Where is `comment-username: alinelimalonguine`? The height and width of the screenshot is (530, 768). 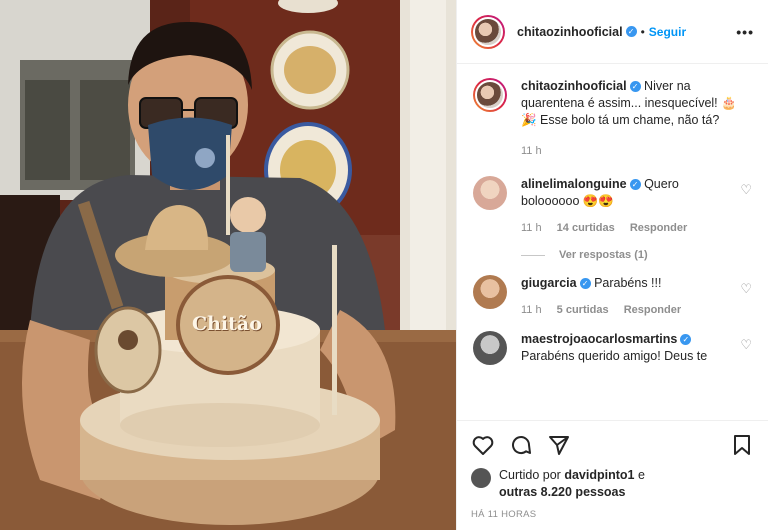
comment-username: alinelimalonguine is located at coordinates (574, 184).